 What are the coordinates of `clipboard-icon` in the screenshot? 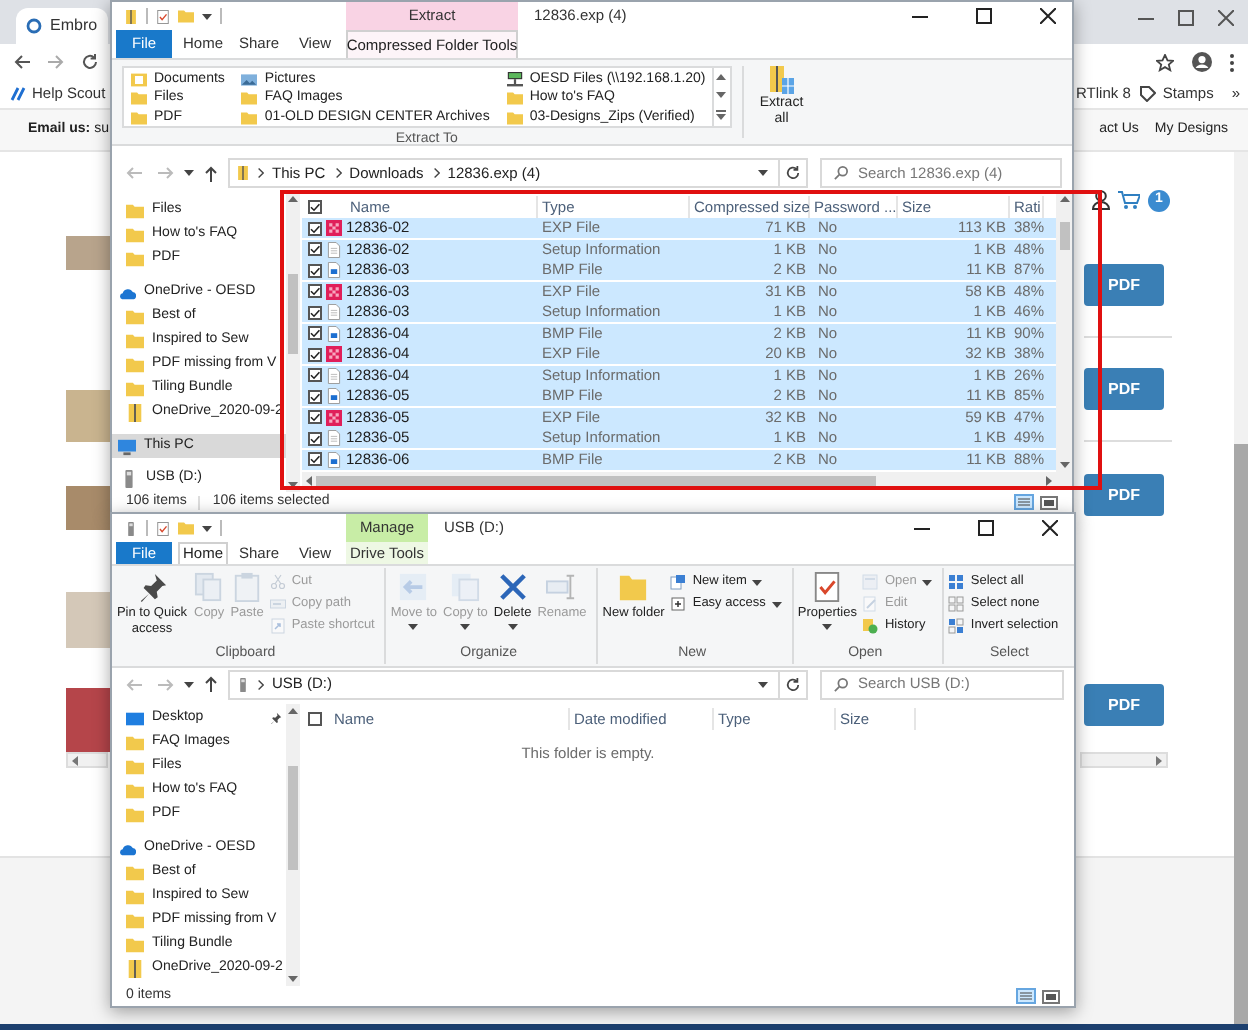 It's located at (247, 587).